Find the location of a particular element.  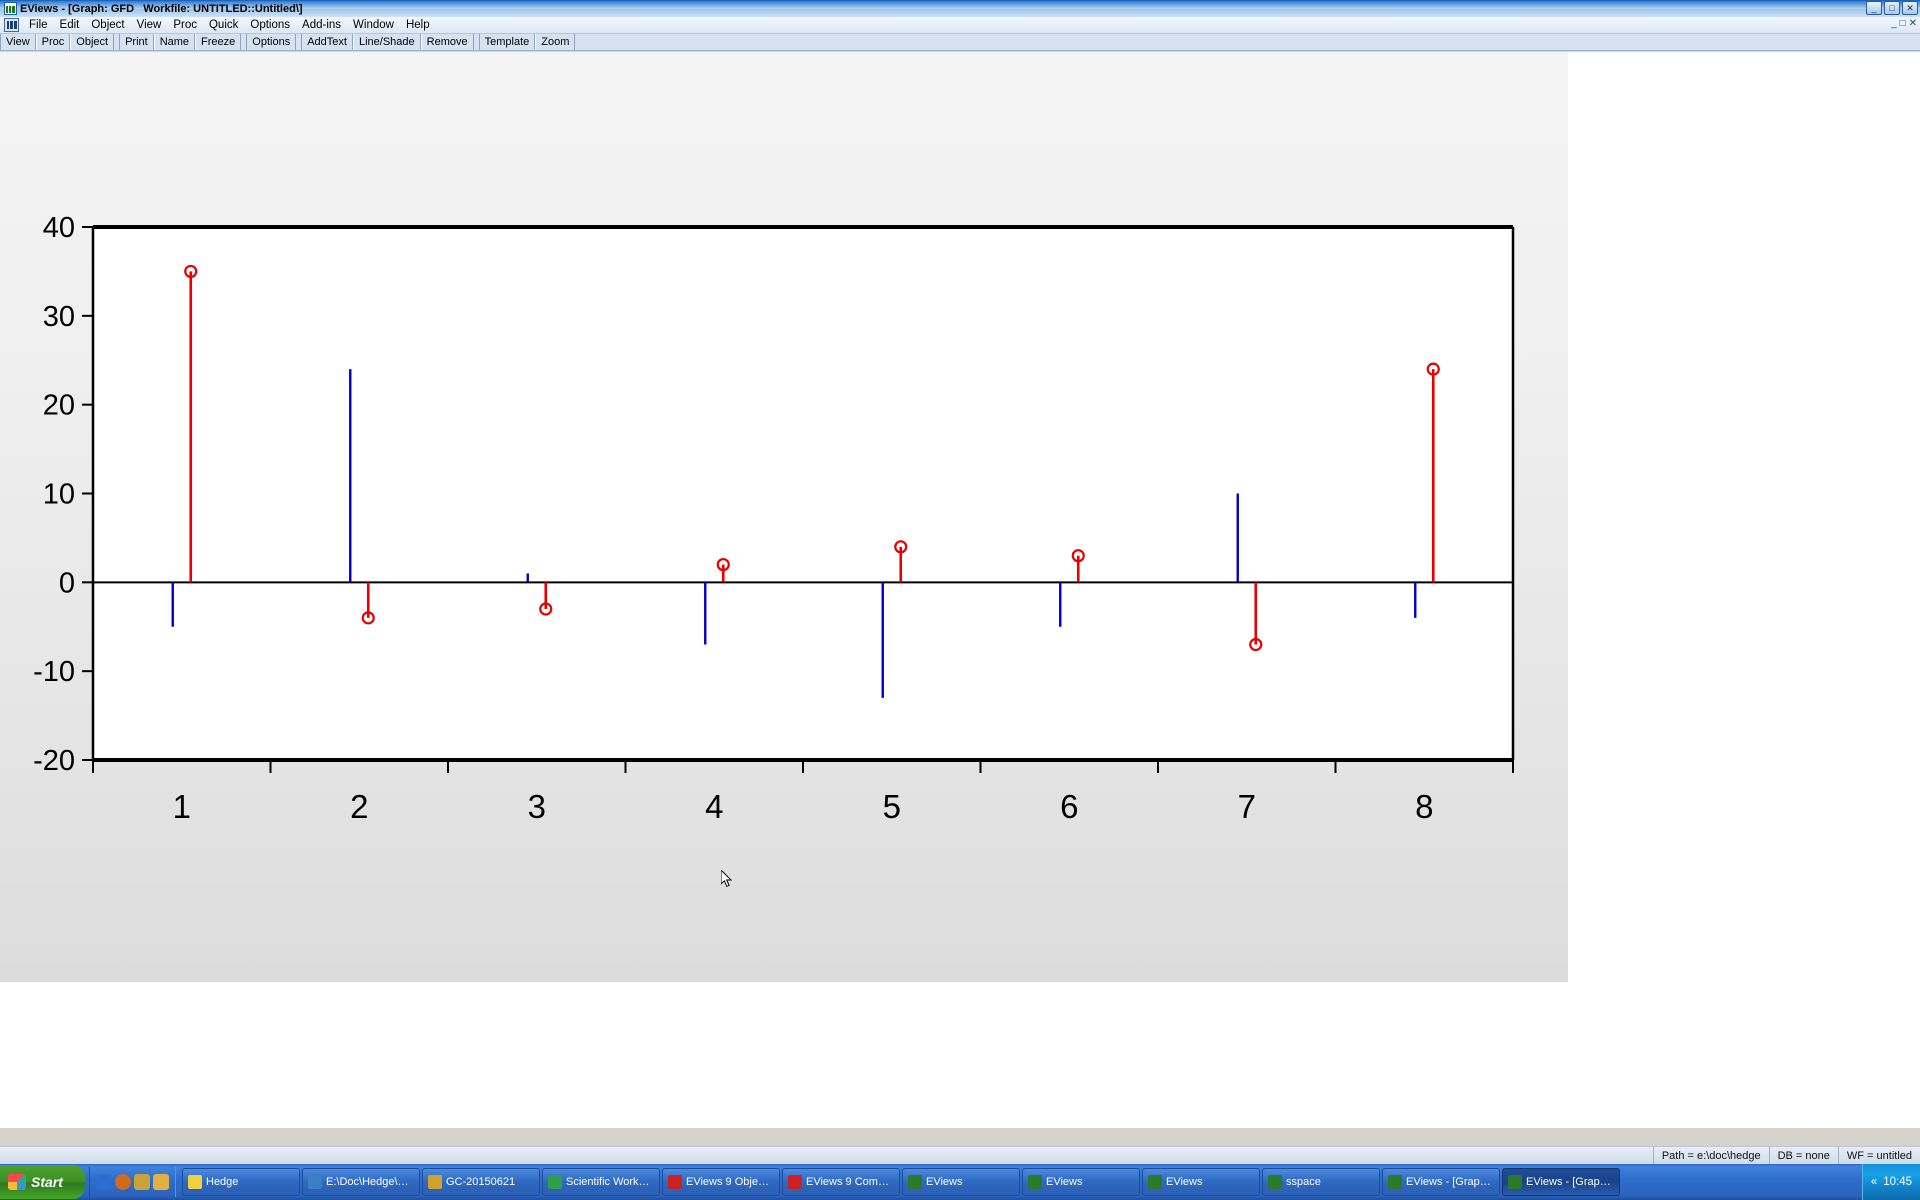

y-axis-tick-label: -20 is located at coordinates (54, 761).